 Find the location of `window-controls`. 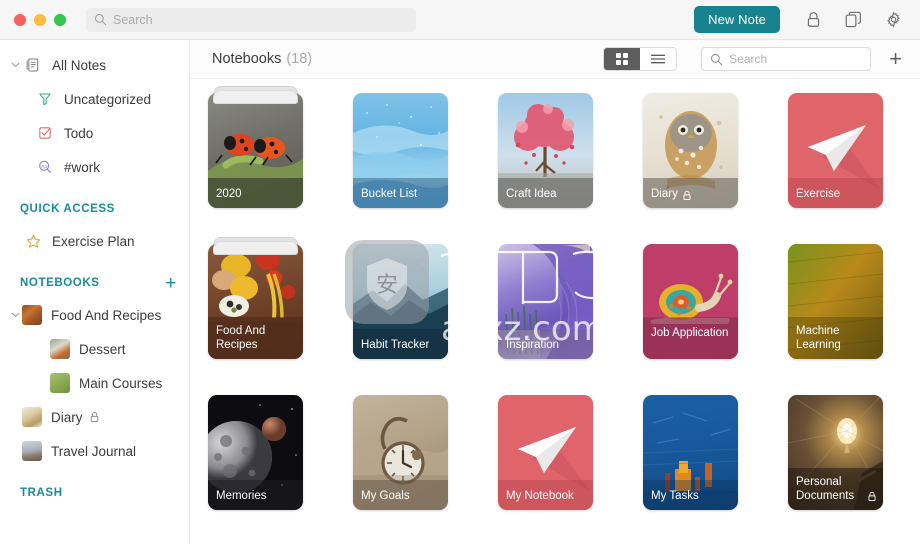

window-controls is located at coordinates (40, 19).